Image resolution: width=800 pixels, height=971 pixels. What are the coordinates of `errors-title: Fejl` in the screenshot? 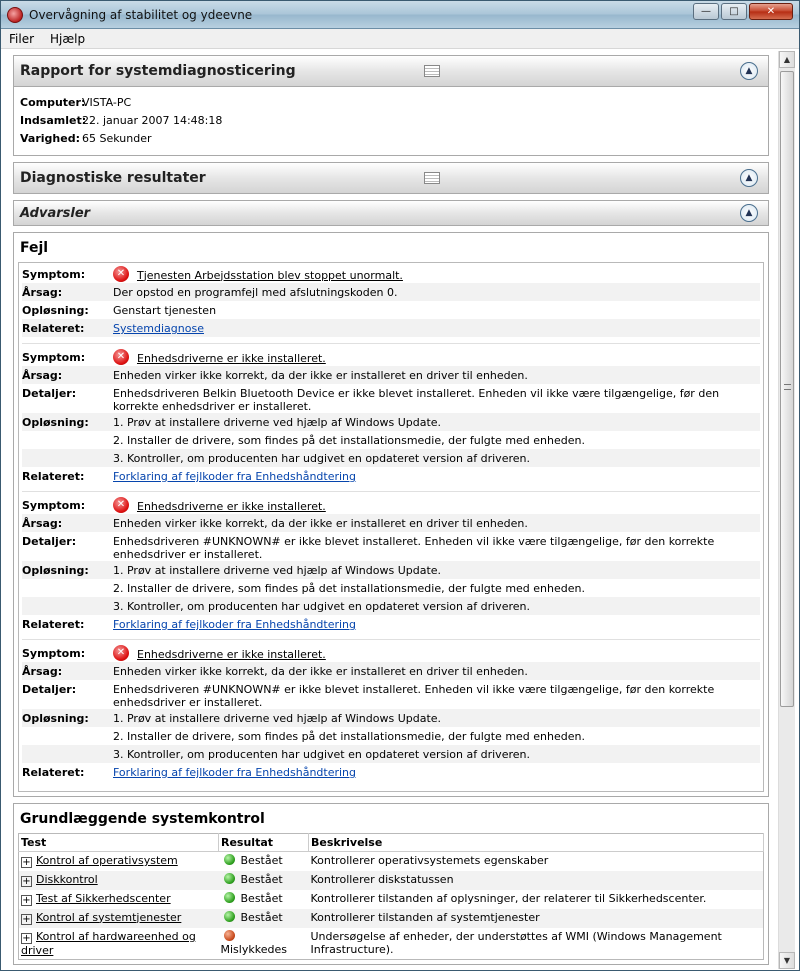 It's located at (34, 248).